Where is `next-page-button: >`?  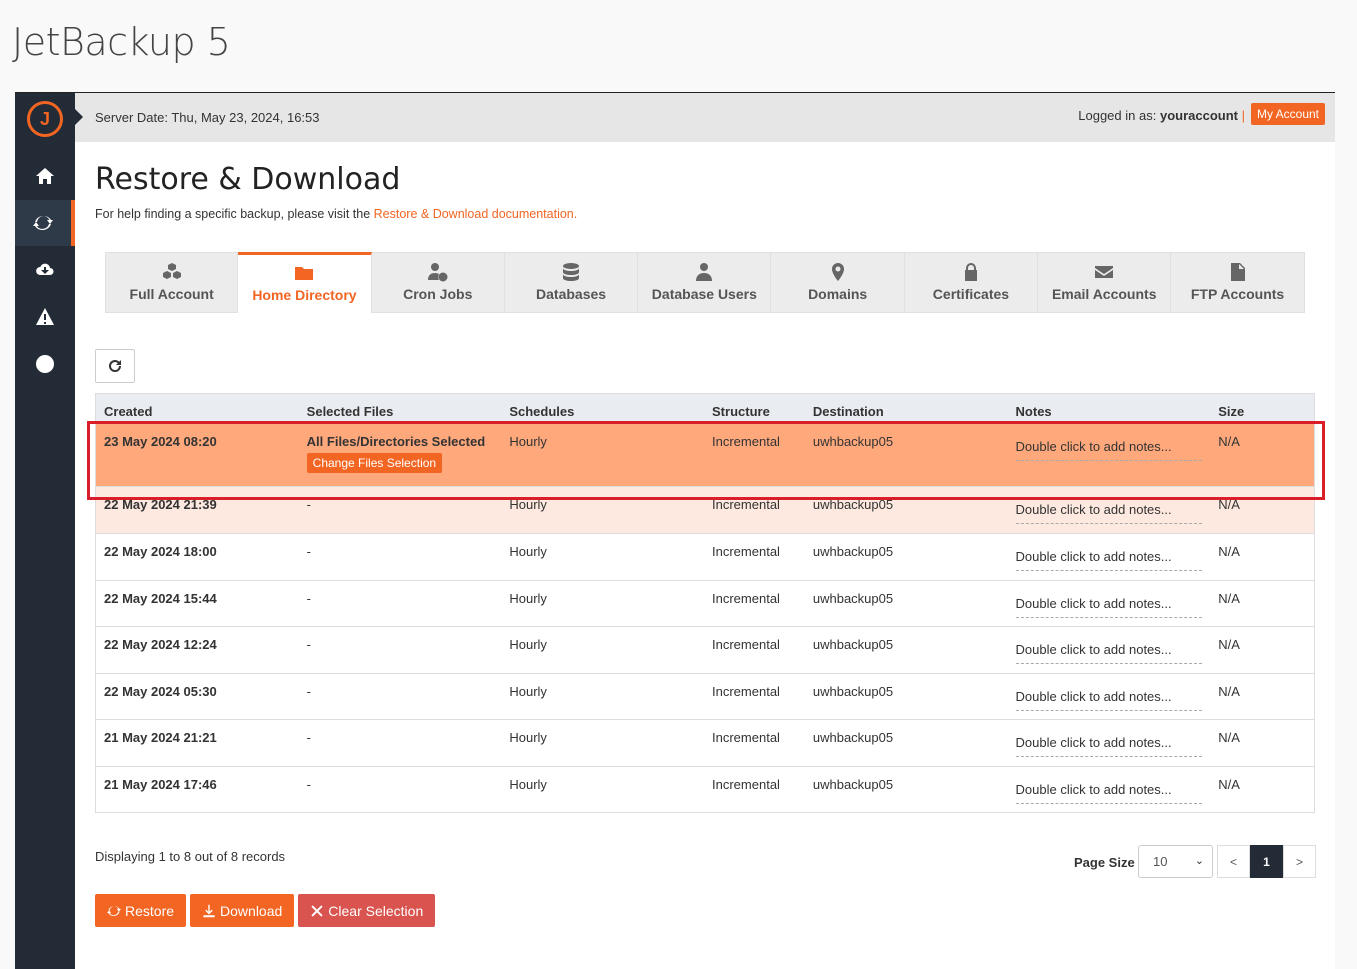
next-page-button: > is located at coordinates (1299, 861).